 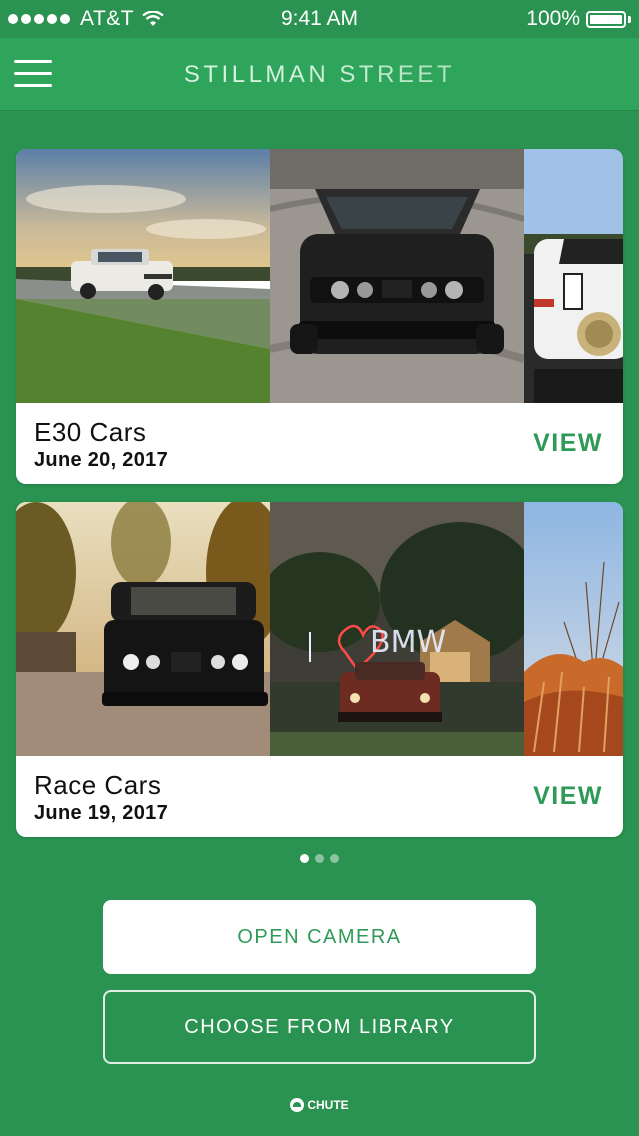 I want to click on battery-percent: 100%, so click(x=553, y=18).